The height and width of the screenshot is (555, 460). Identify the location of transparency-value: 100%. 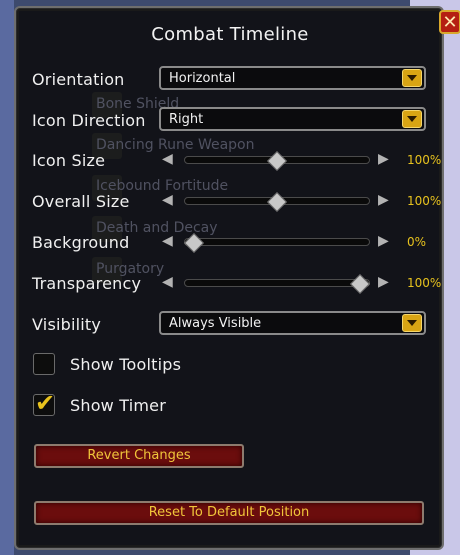
(424, 283).